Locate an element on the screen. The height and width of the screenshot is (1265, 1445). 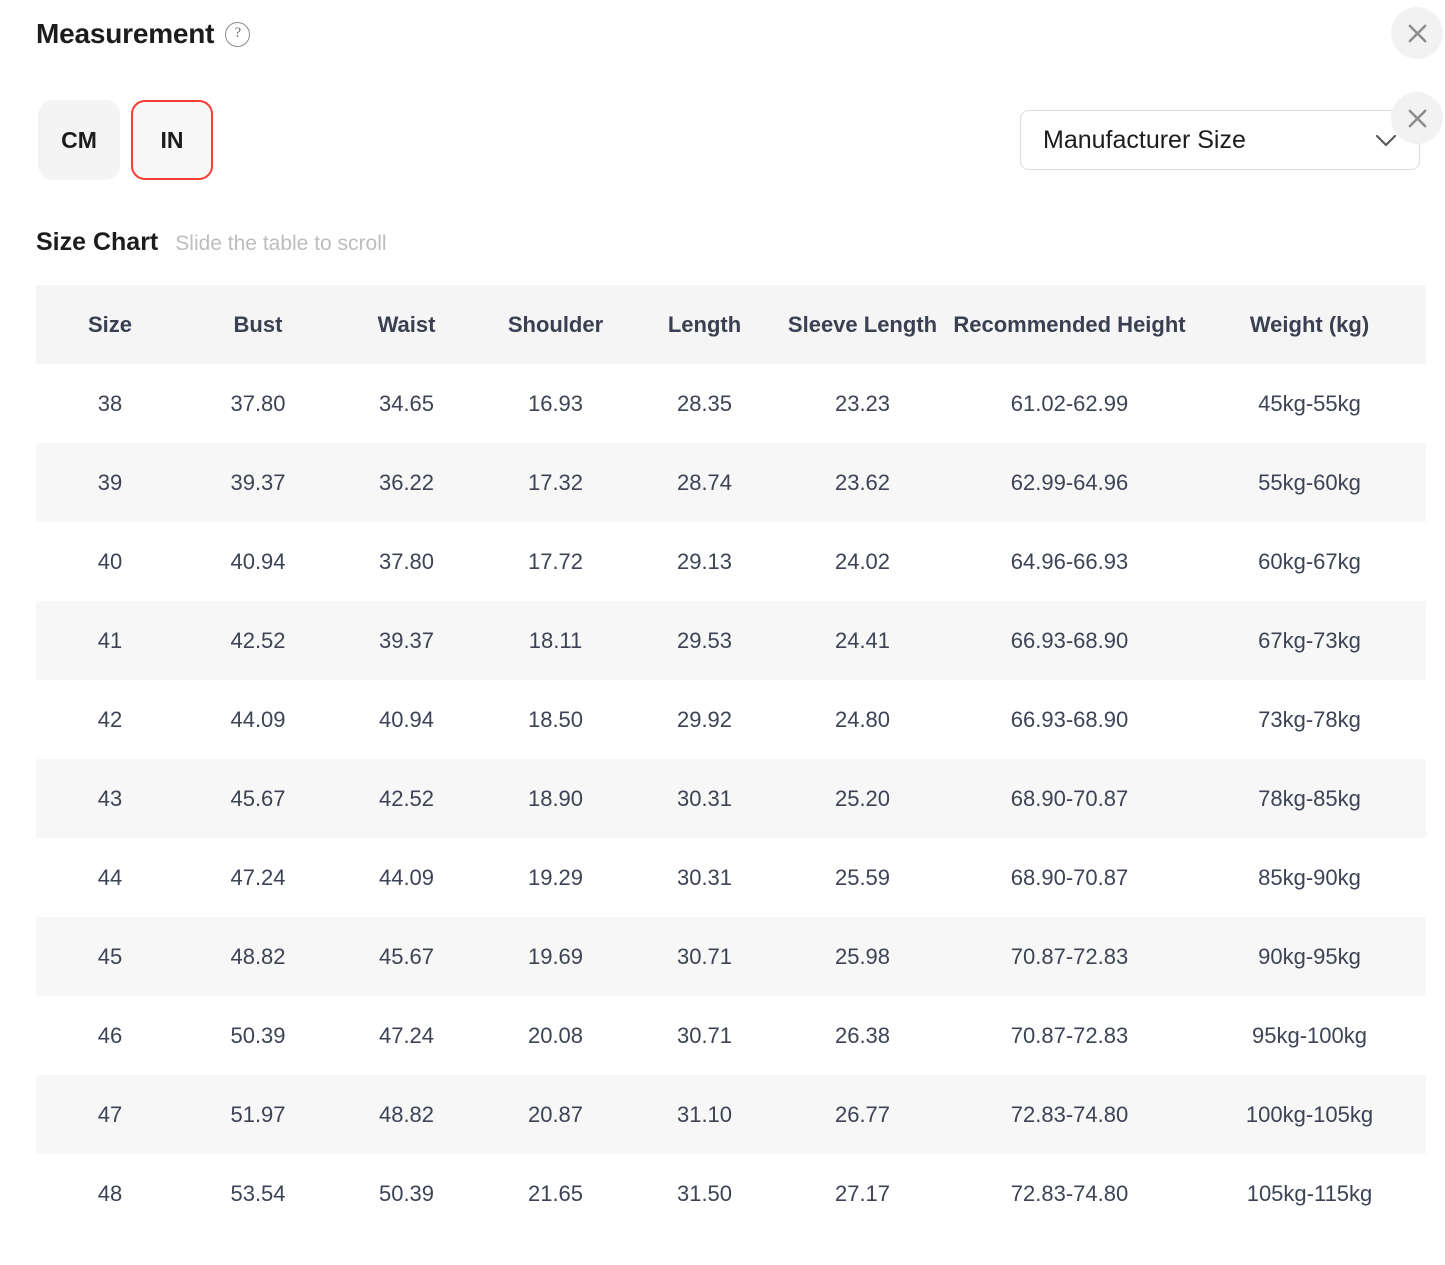
close-button-secondary is located at coordinates (1417, 118).